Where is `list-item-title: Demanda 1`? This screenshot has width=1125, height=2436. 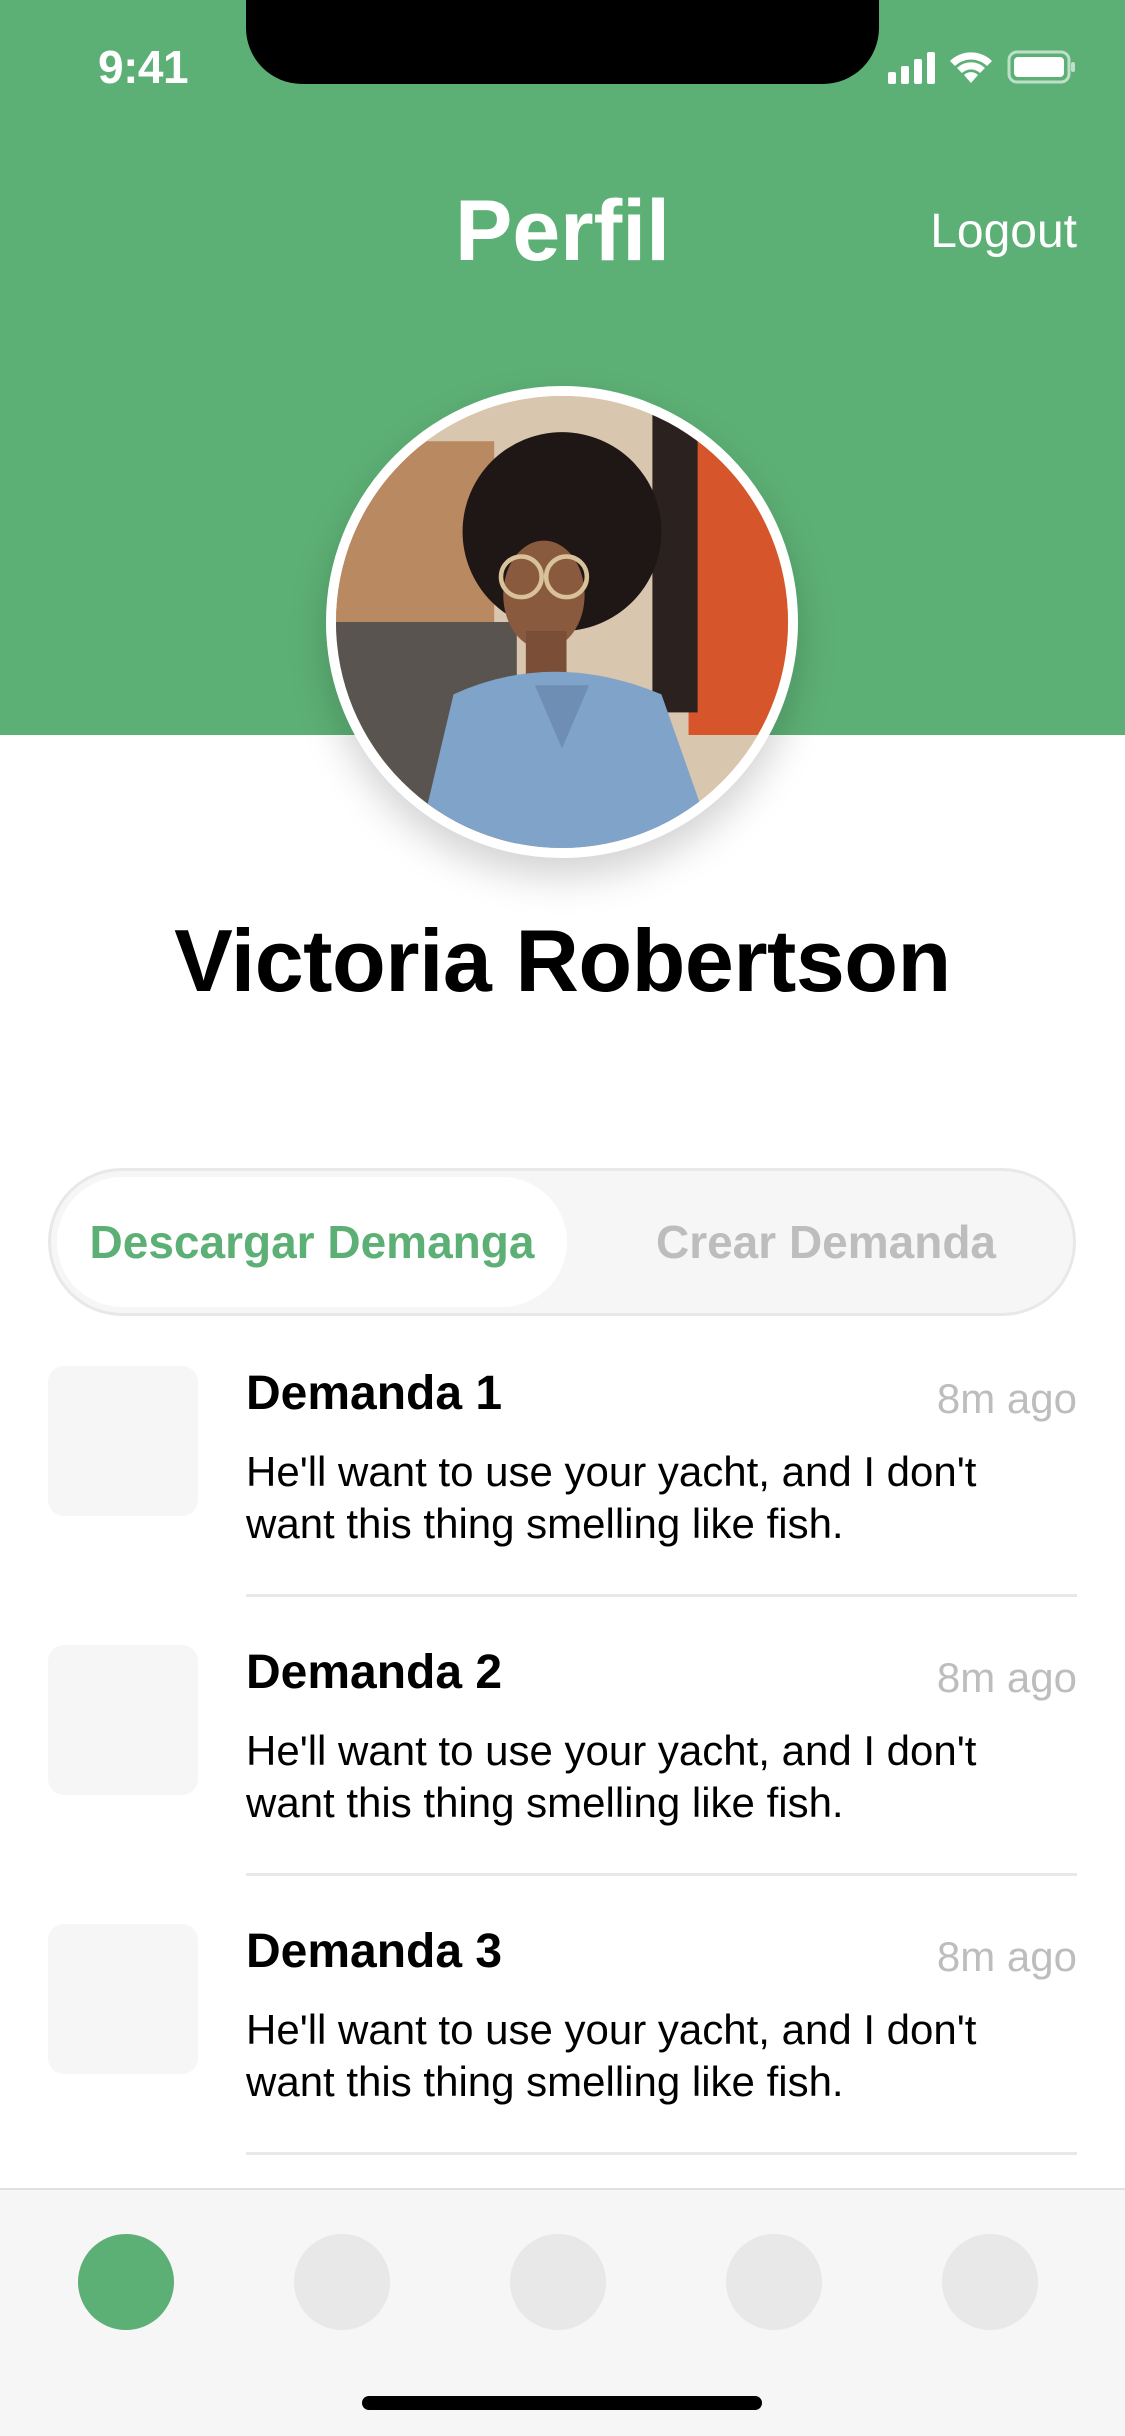
list-item-title: Demanda 1 is located at coordinates (374, 1393).